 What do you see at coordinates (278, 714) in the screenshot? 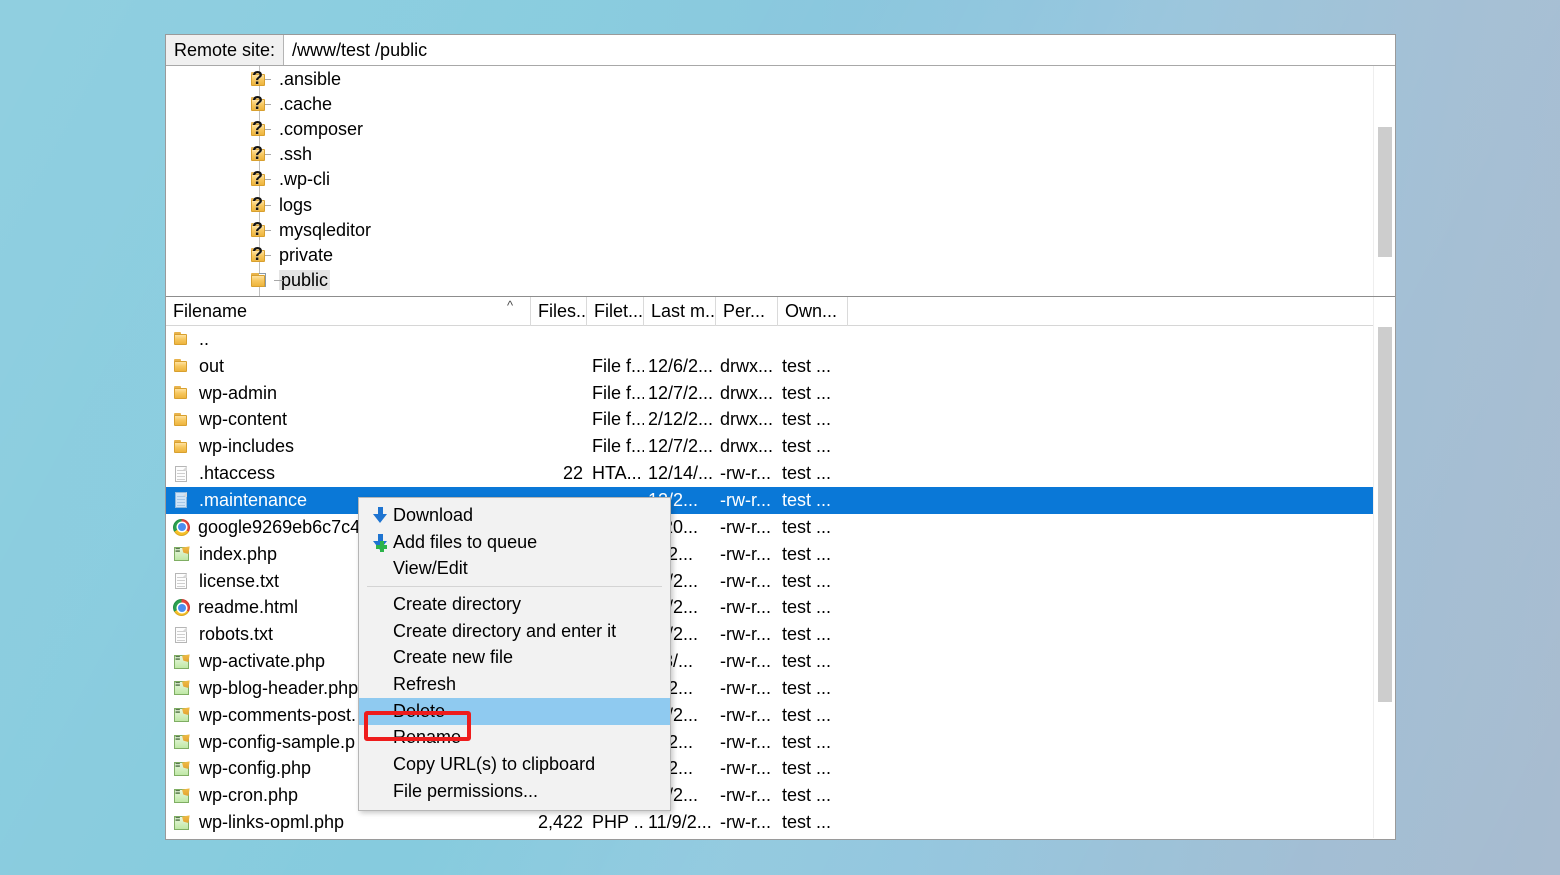
I see `file-name-label: wp-comments-post.` at bounding box center [278, 714].